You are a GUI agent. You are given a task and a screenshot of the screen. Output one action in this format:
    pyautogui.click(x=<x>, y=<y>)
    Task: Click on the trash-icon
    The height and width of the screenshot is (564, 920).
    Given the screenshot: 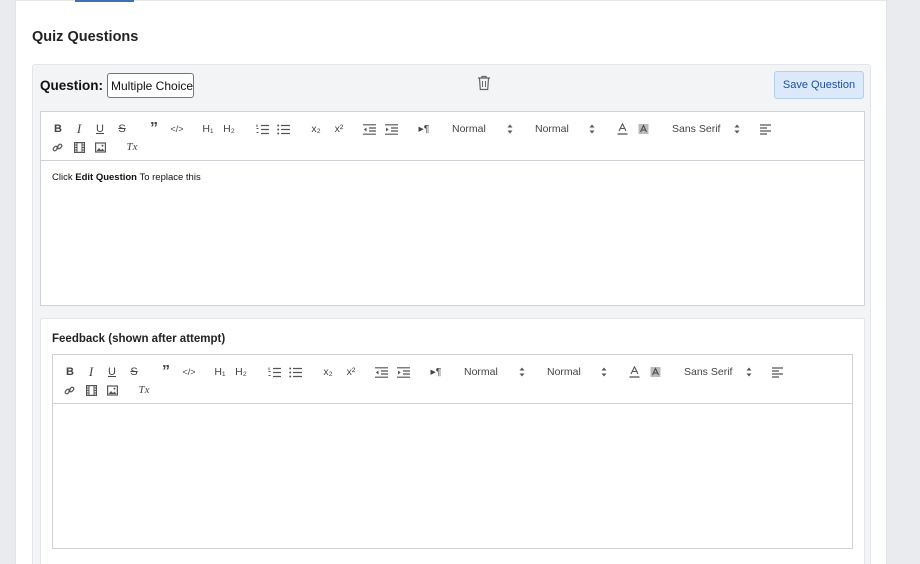 What is the action you would take?
    pyautogui.click(x=484, y=83)
    